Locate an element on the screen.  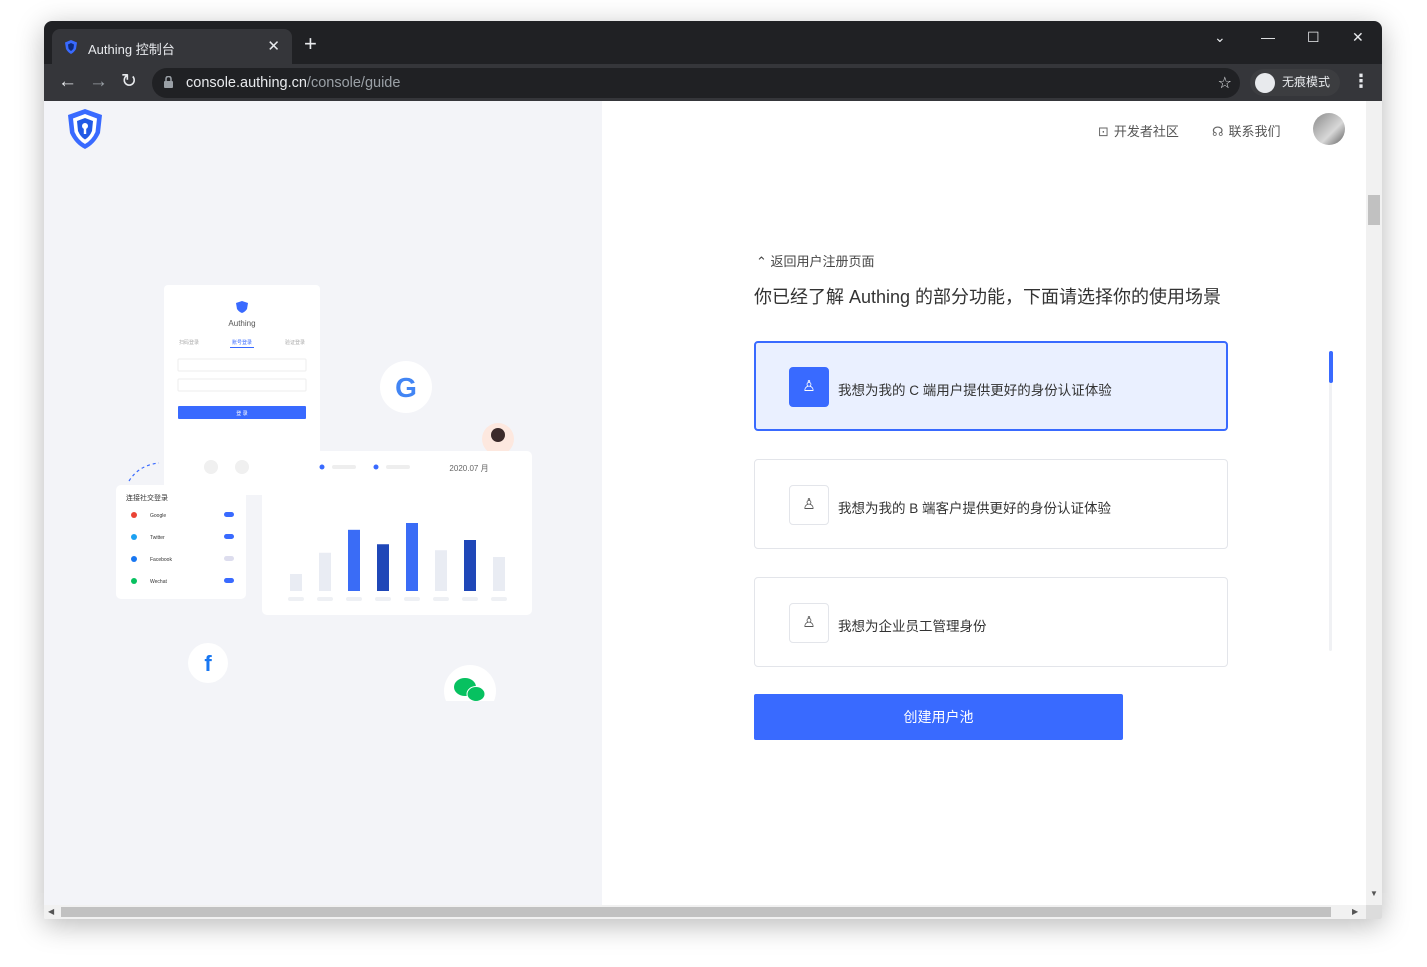
new-tab-button: + is located at coordinates (310, 44).